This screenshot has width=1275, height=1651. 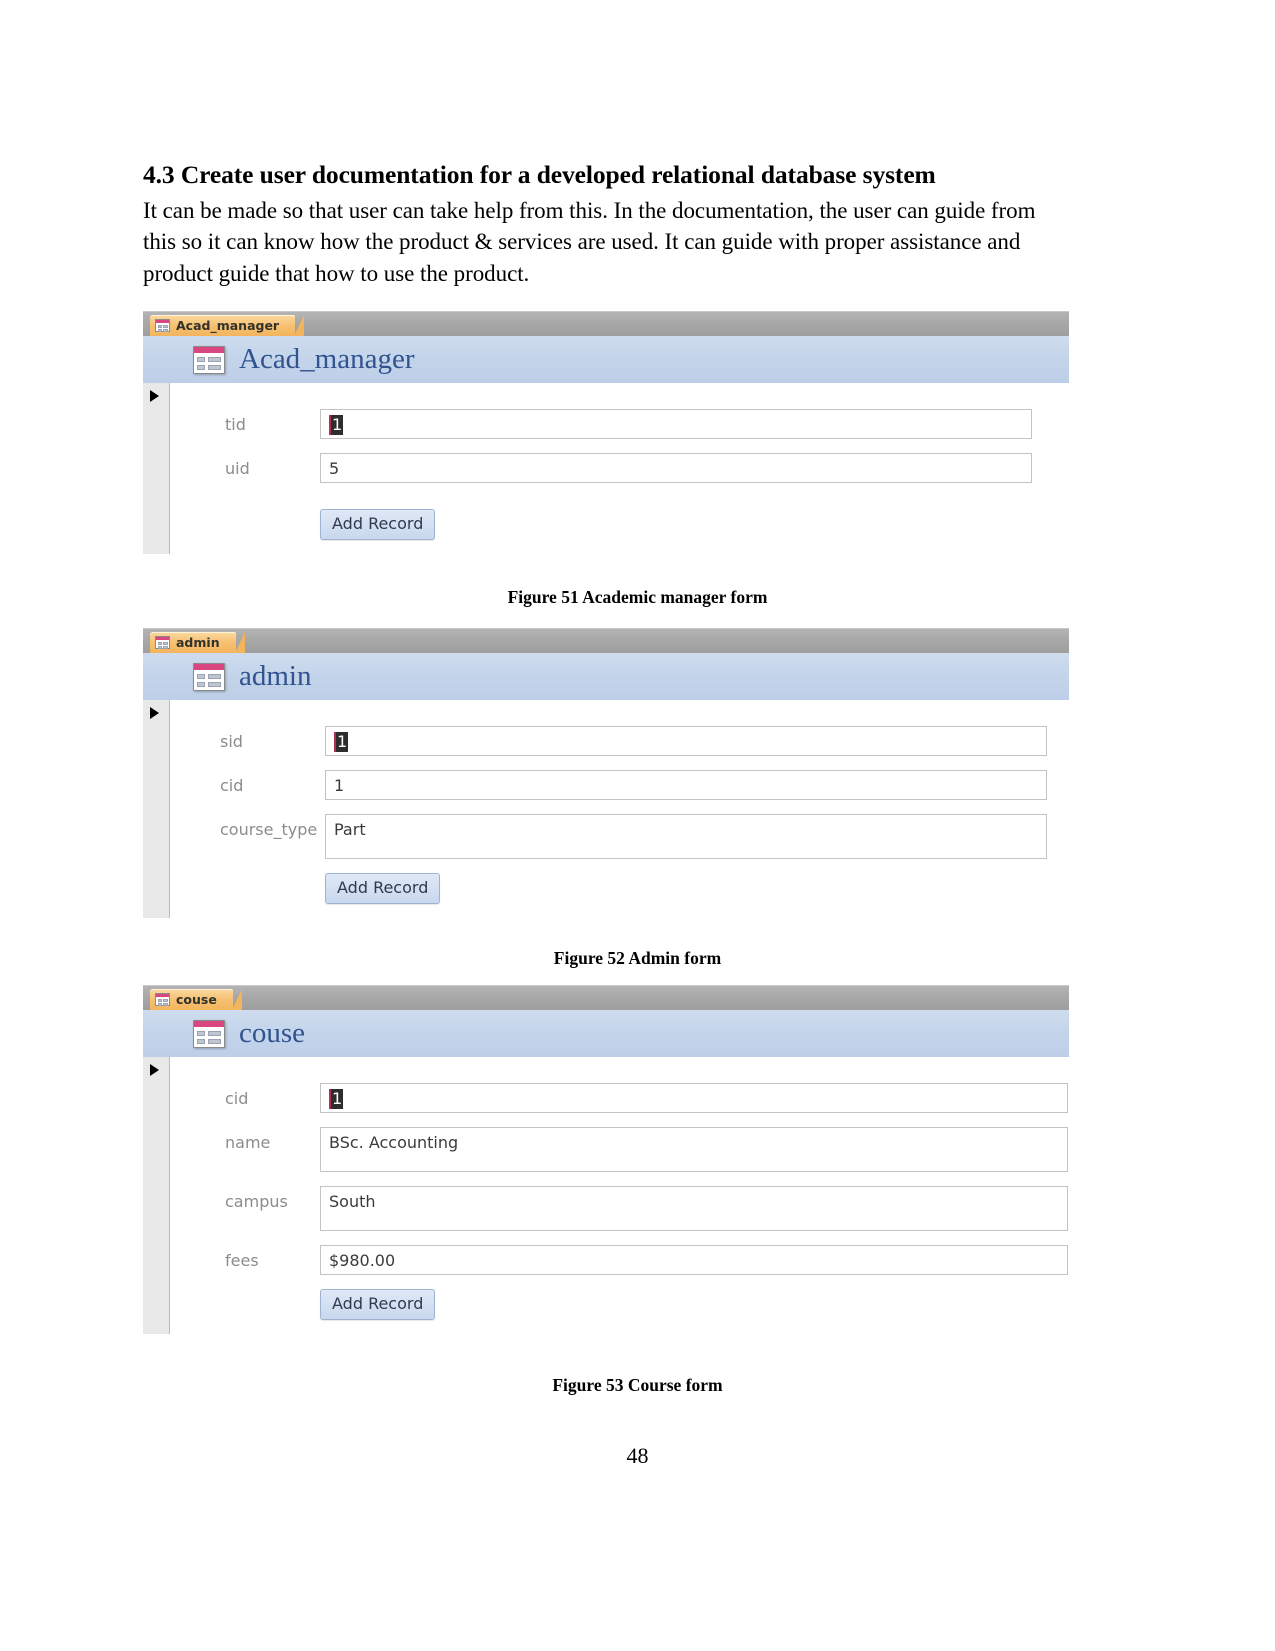 I want to click on form-body: sid 1 cid 1 course_type Part Add Record, so click(x=606, y=809).